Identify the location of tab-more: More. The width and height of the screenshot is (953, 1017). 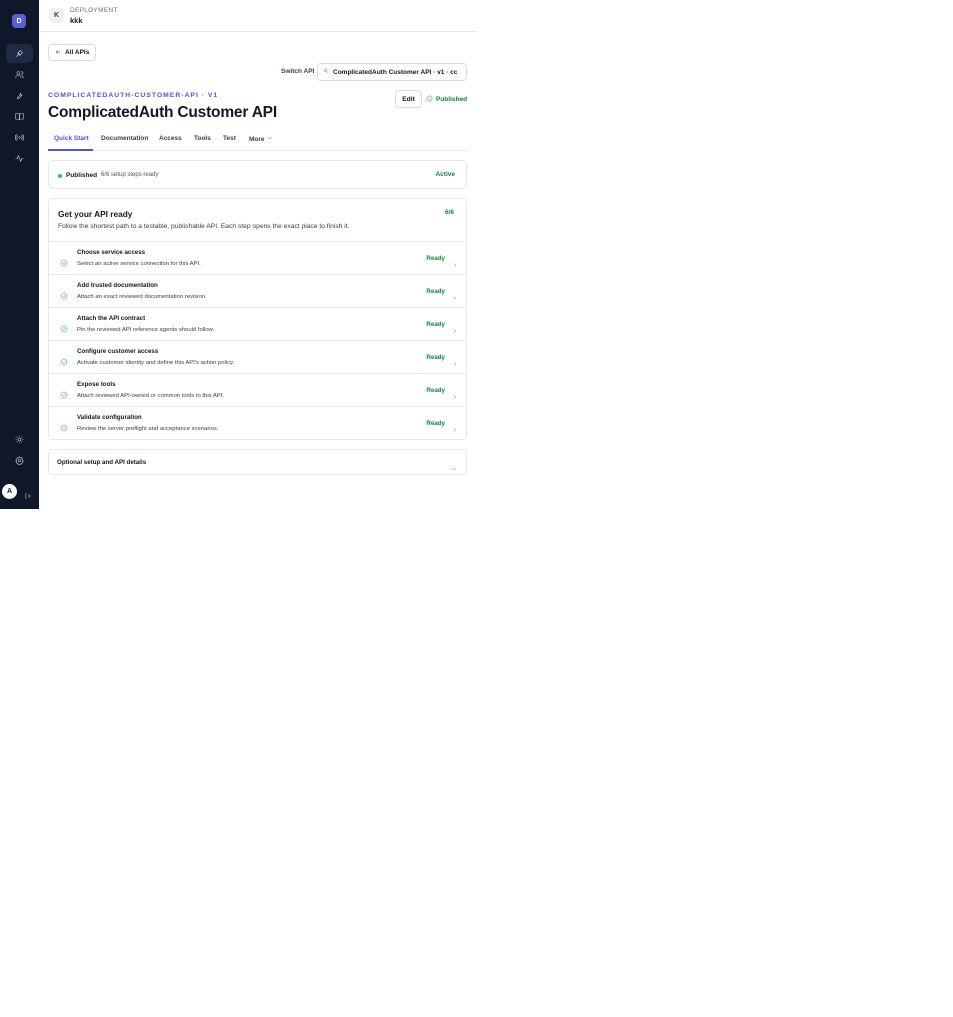
(261, 139).